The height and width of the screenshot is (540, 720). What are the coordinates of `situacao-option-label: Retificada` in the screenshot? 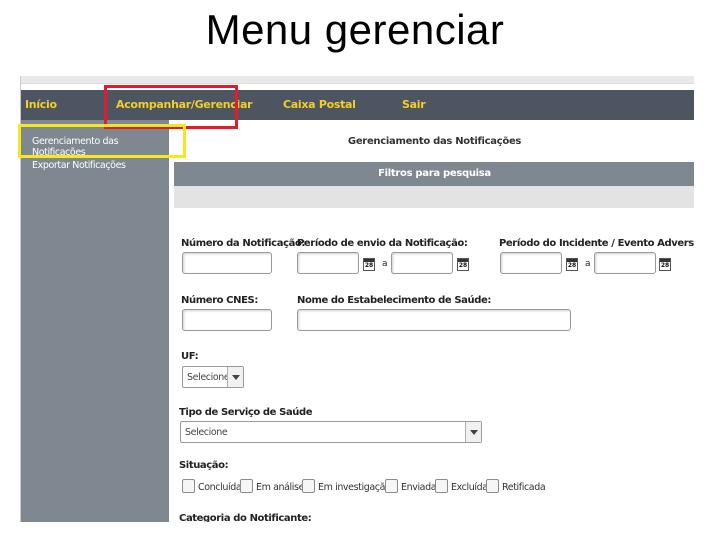 It's located at (524, 487).